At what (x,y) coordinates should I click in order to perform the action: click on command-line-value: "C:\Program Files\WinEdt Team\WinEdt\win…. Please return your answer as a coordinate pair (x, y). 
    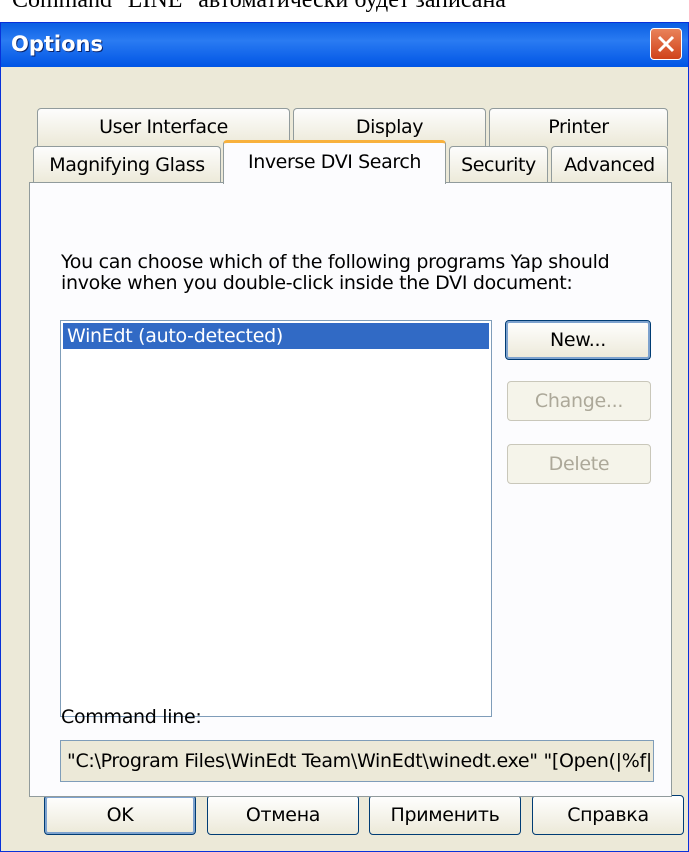
    Looking at the image, I should click on (360, 761).